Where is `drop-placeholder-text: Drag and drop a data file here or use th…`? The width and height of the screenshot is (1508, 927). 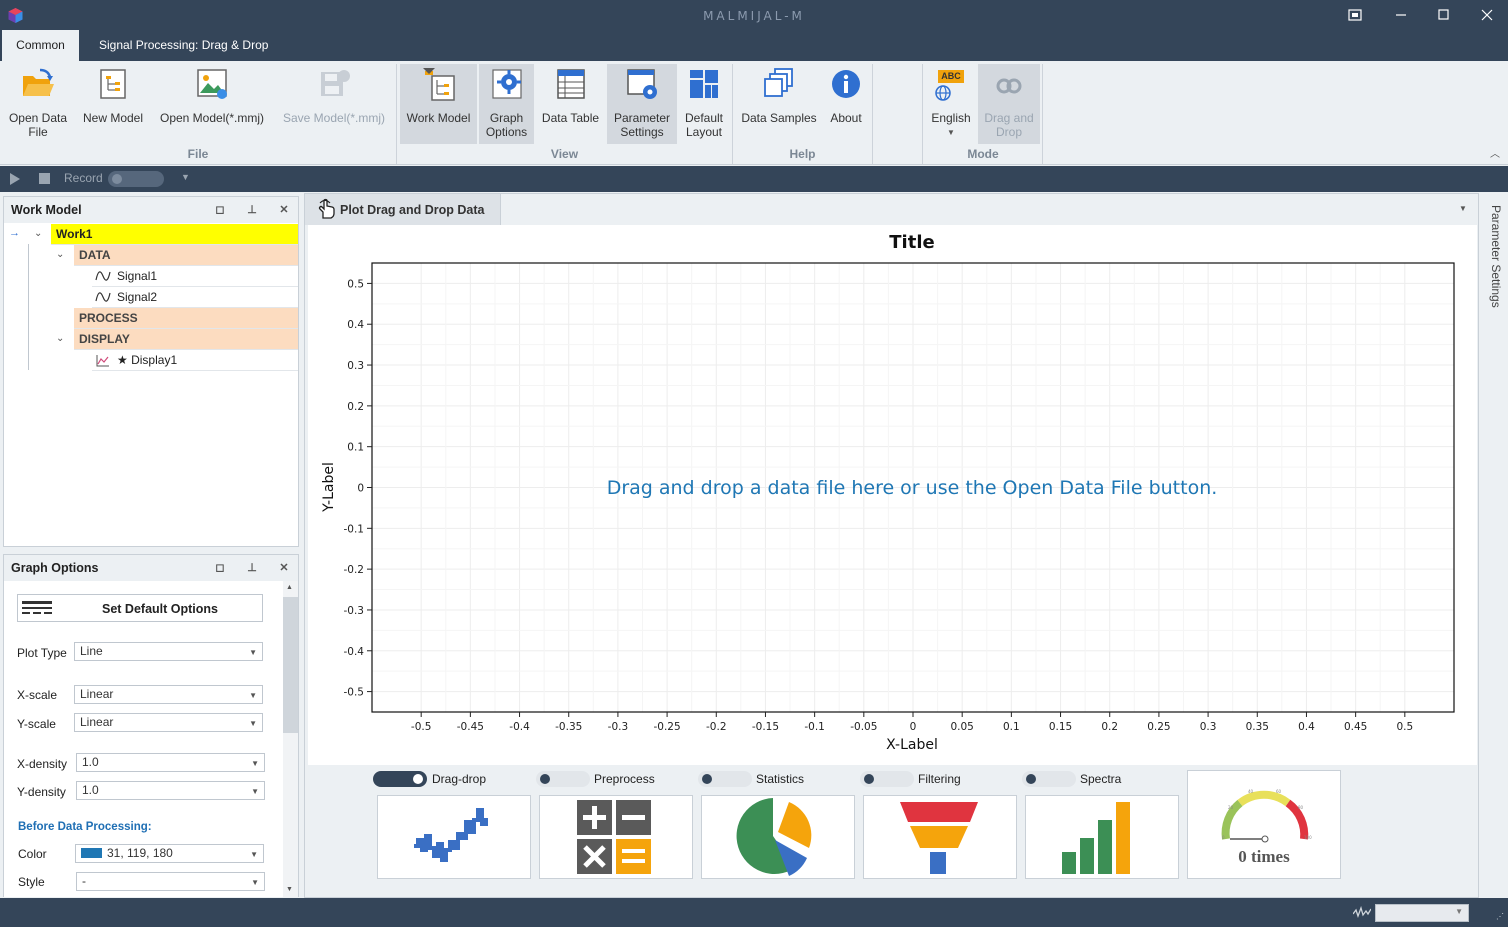
drop-placeholder-text: Drag and drop a data file here or use th… is located at coordinates (912, 488).